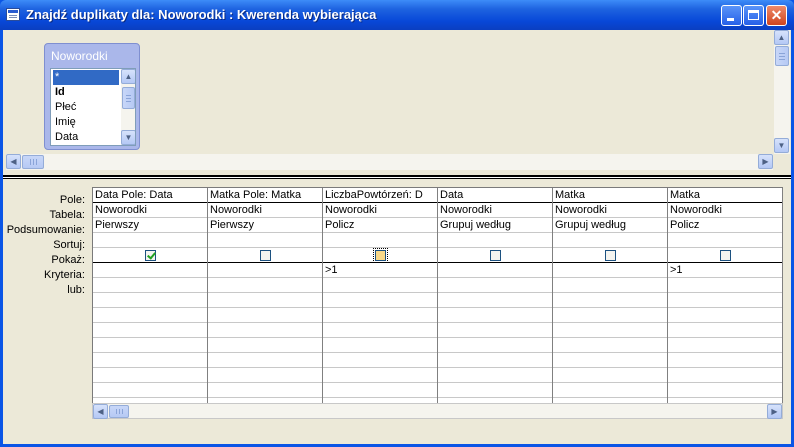 This screenshot has width=794, height=447. Describe the element at coordinates (782, 56) in the screenshot. I see `table-pane-vscroll-thumb` at that location.